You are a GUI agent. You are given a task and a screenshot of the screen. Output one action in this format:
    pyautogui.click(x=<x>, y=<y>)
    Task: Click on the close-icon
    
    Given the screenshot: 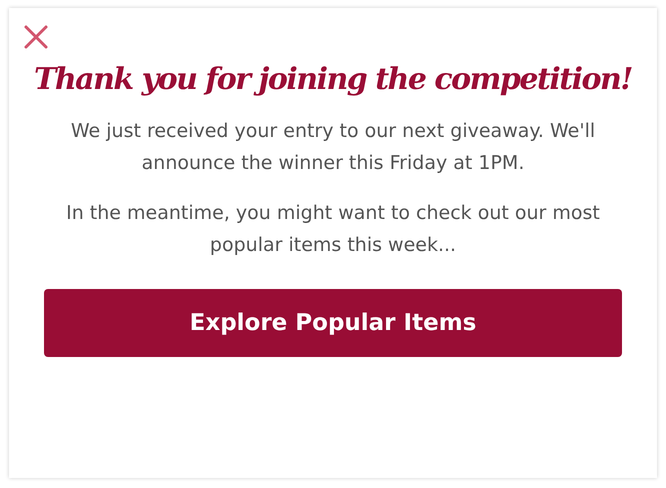 What is the action you would take?
    pyautogui.click(x=36, y=37)
    